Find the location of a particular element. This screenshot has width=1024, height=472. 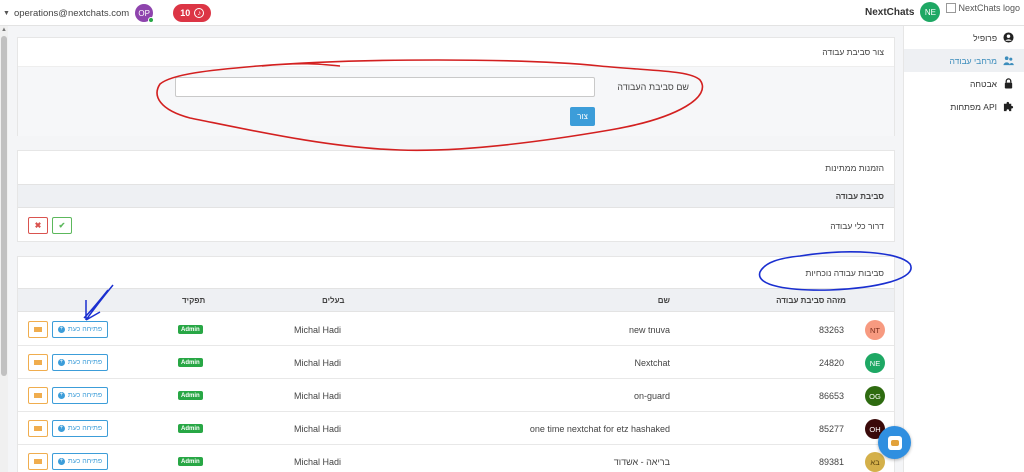

sidebar-item-api-keys: מפתחות API is located at coordinates (964, 106).